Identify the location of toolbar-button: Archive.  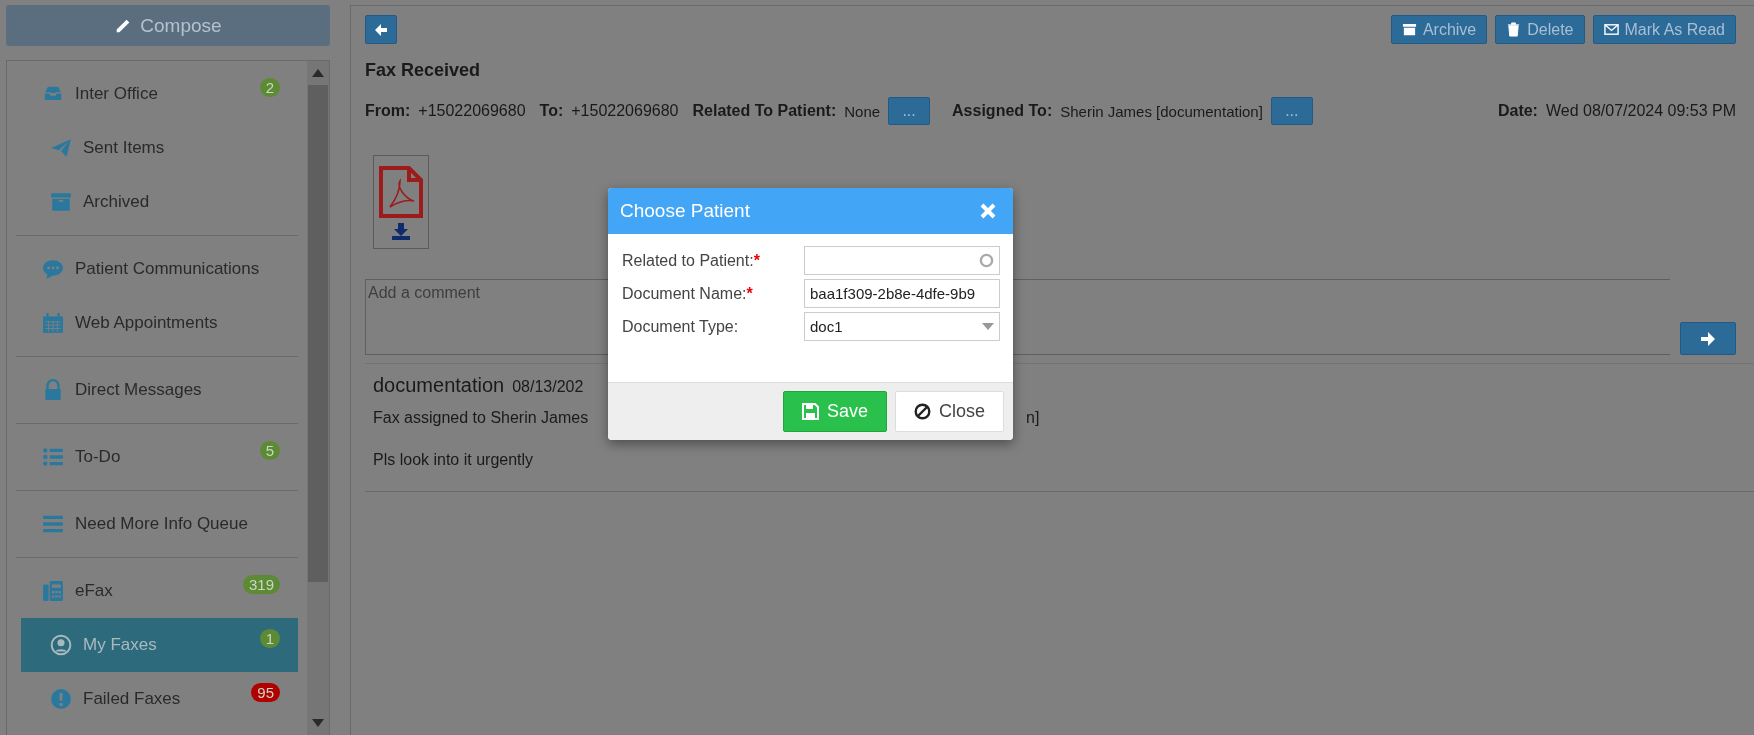
(1439, 29).